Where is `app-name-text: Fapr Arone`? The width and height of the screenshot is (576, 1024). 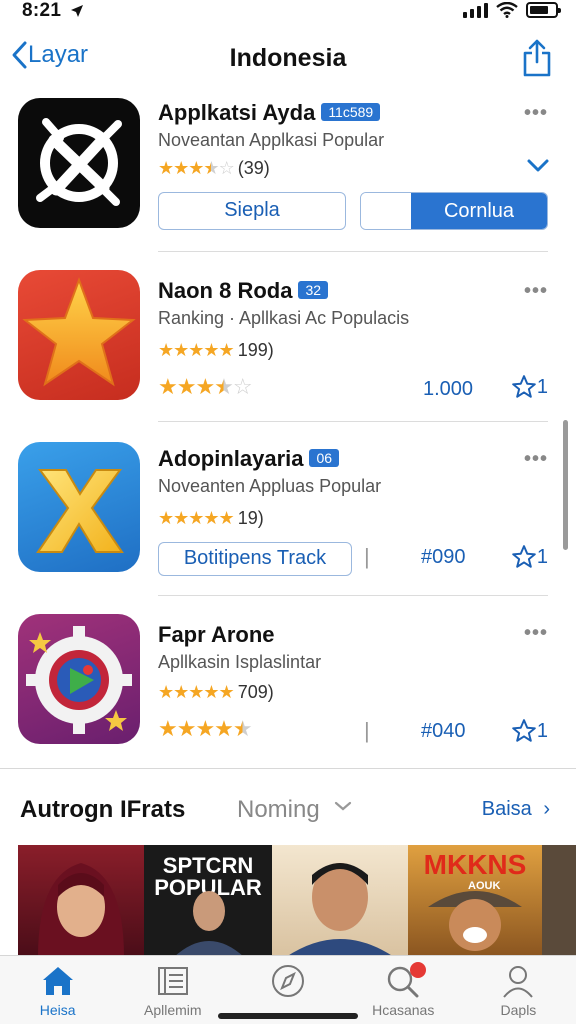
app-name-text: Fapr Arone is located at coordinates (216, 634).